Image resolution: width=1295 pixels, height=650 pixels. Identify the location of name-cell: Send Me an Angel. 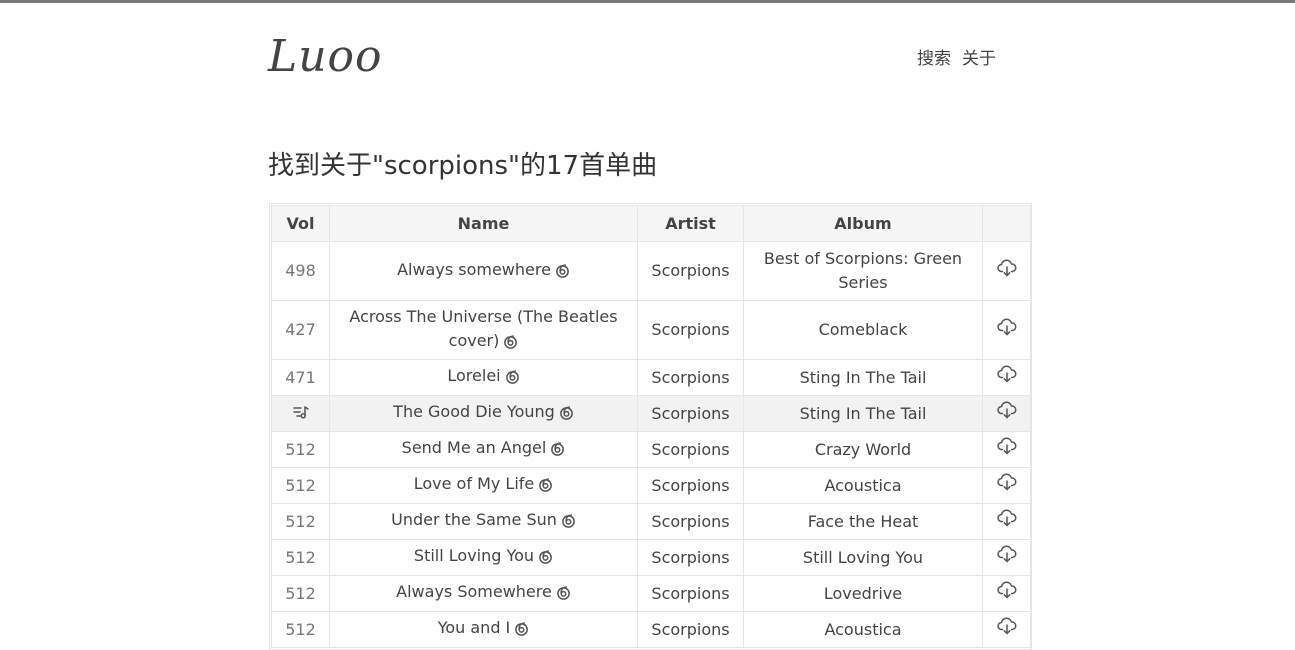
(483, 449).